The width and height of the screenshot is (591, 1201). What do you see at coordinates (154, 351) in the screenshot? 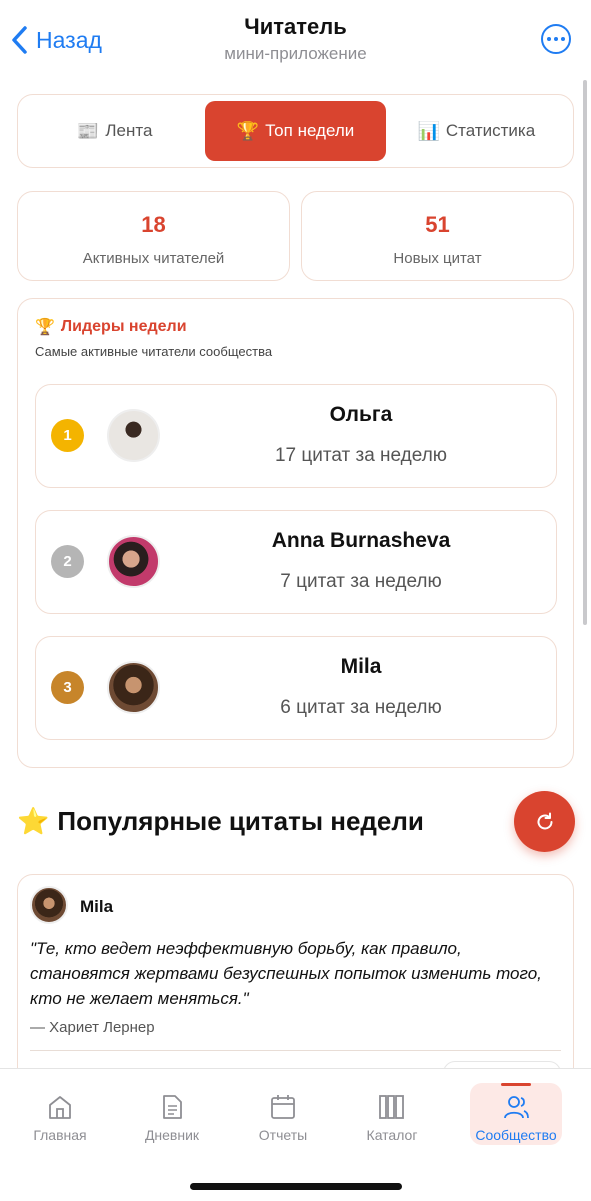
I see `leaders-subtitle: Самые активные читатели сообщества` at bounding box center [154, 351].